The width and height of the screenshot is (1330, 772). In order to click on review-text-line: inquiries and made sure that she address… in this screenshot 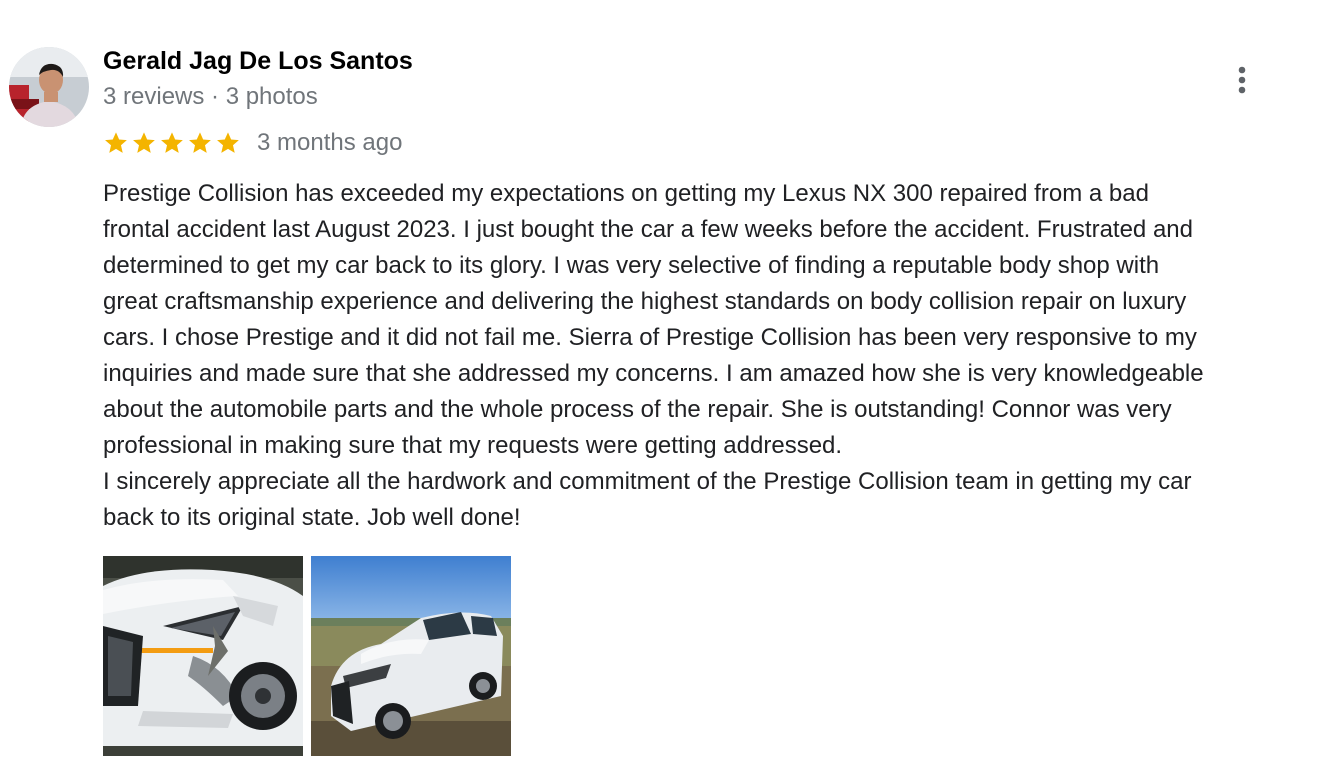, I will do `click(653, 373)`.